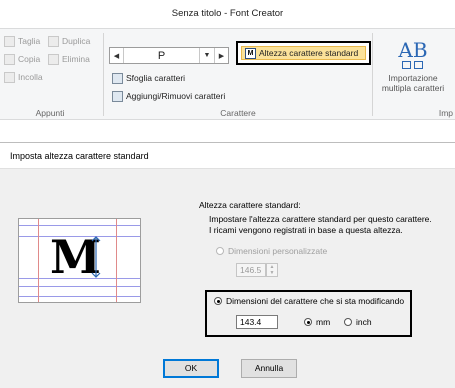  Describe the element at coordinates (227, 14) in the screenshot. I see `window-title: Senza titolo - Font Creator` at that location.